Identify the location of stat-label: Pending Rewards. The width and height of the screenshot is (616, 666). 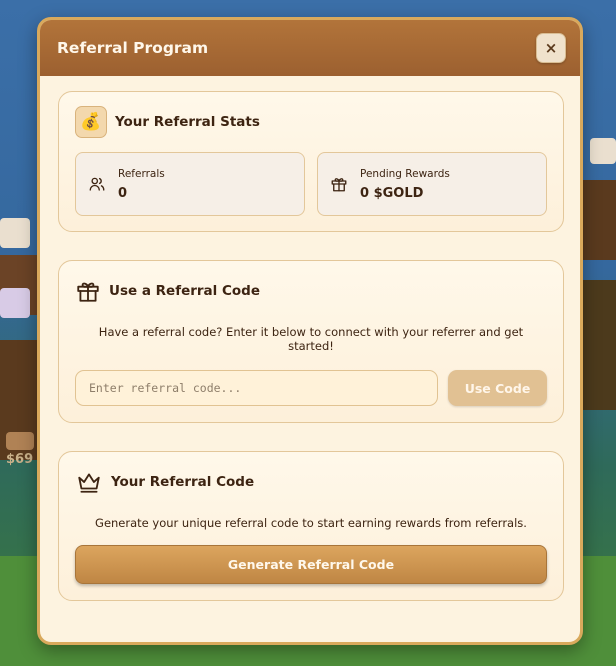
(405, 173).